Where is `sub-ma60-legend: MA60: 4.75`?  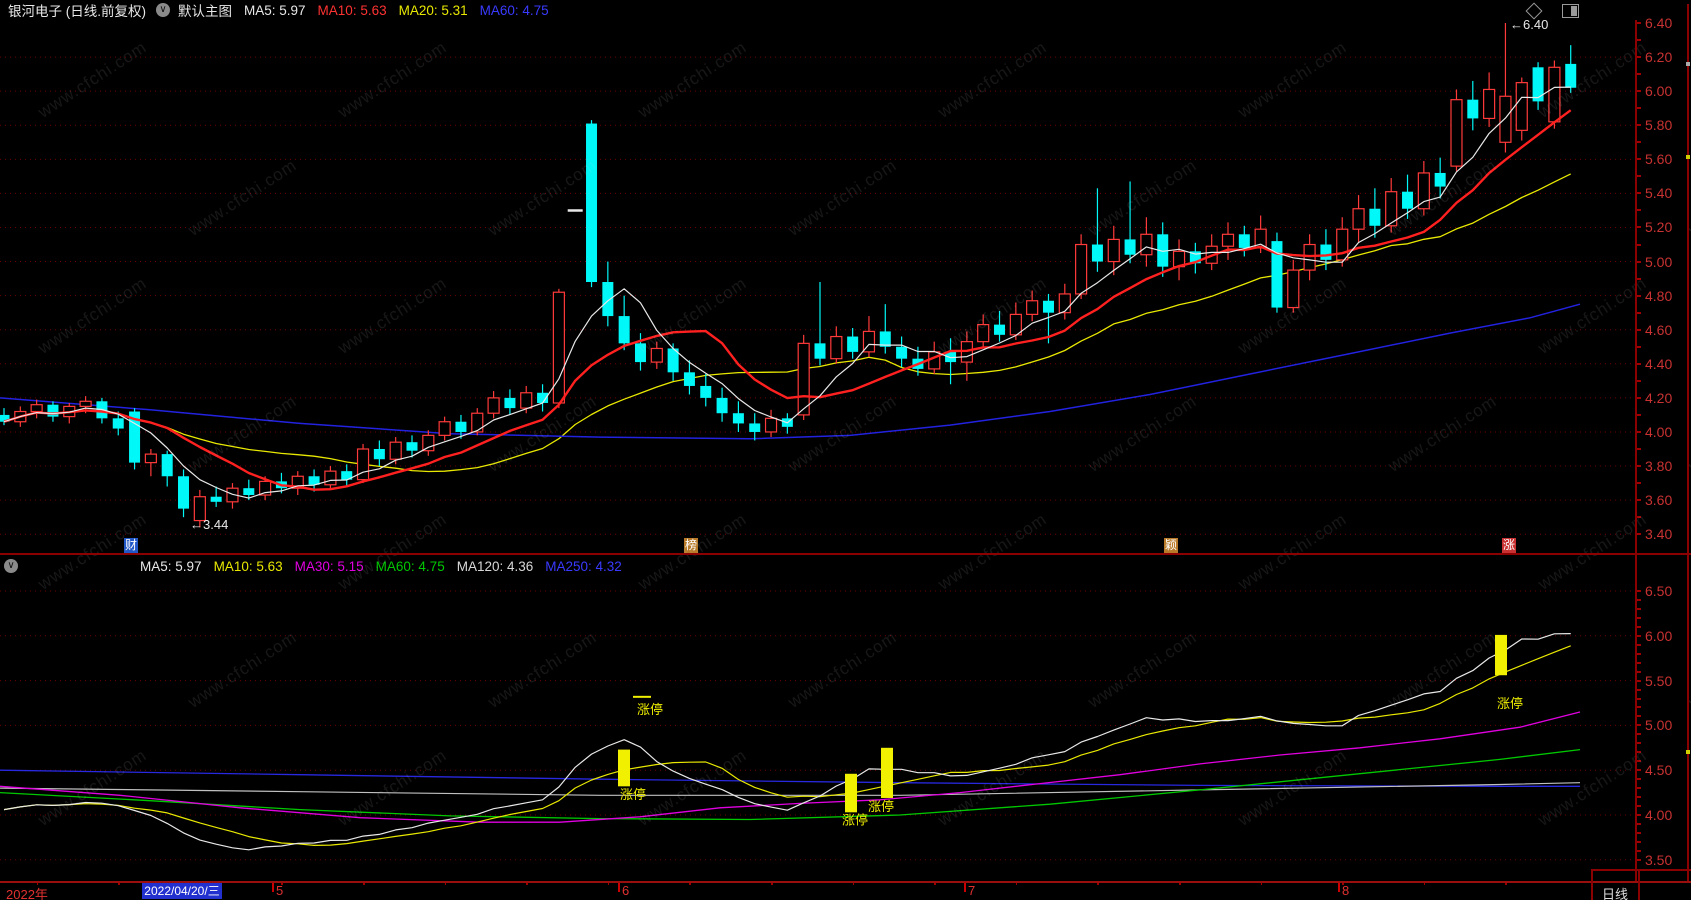 sub-ma60-legend: MA60: 4.75 is located at coordinates (410, 566).